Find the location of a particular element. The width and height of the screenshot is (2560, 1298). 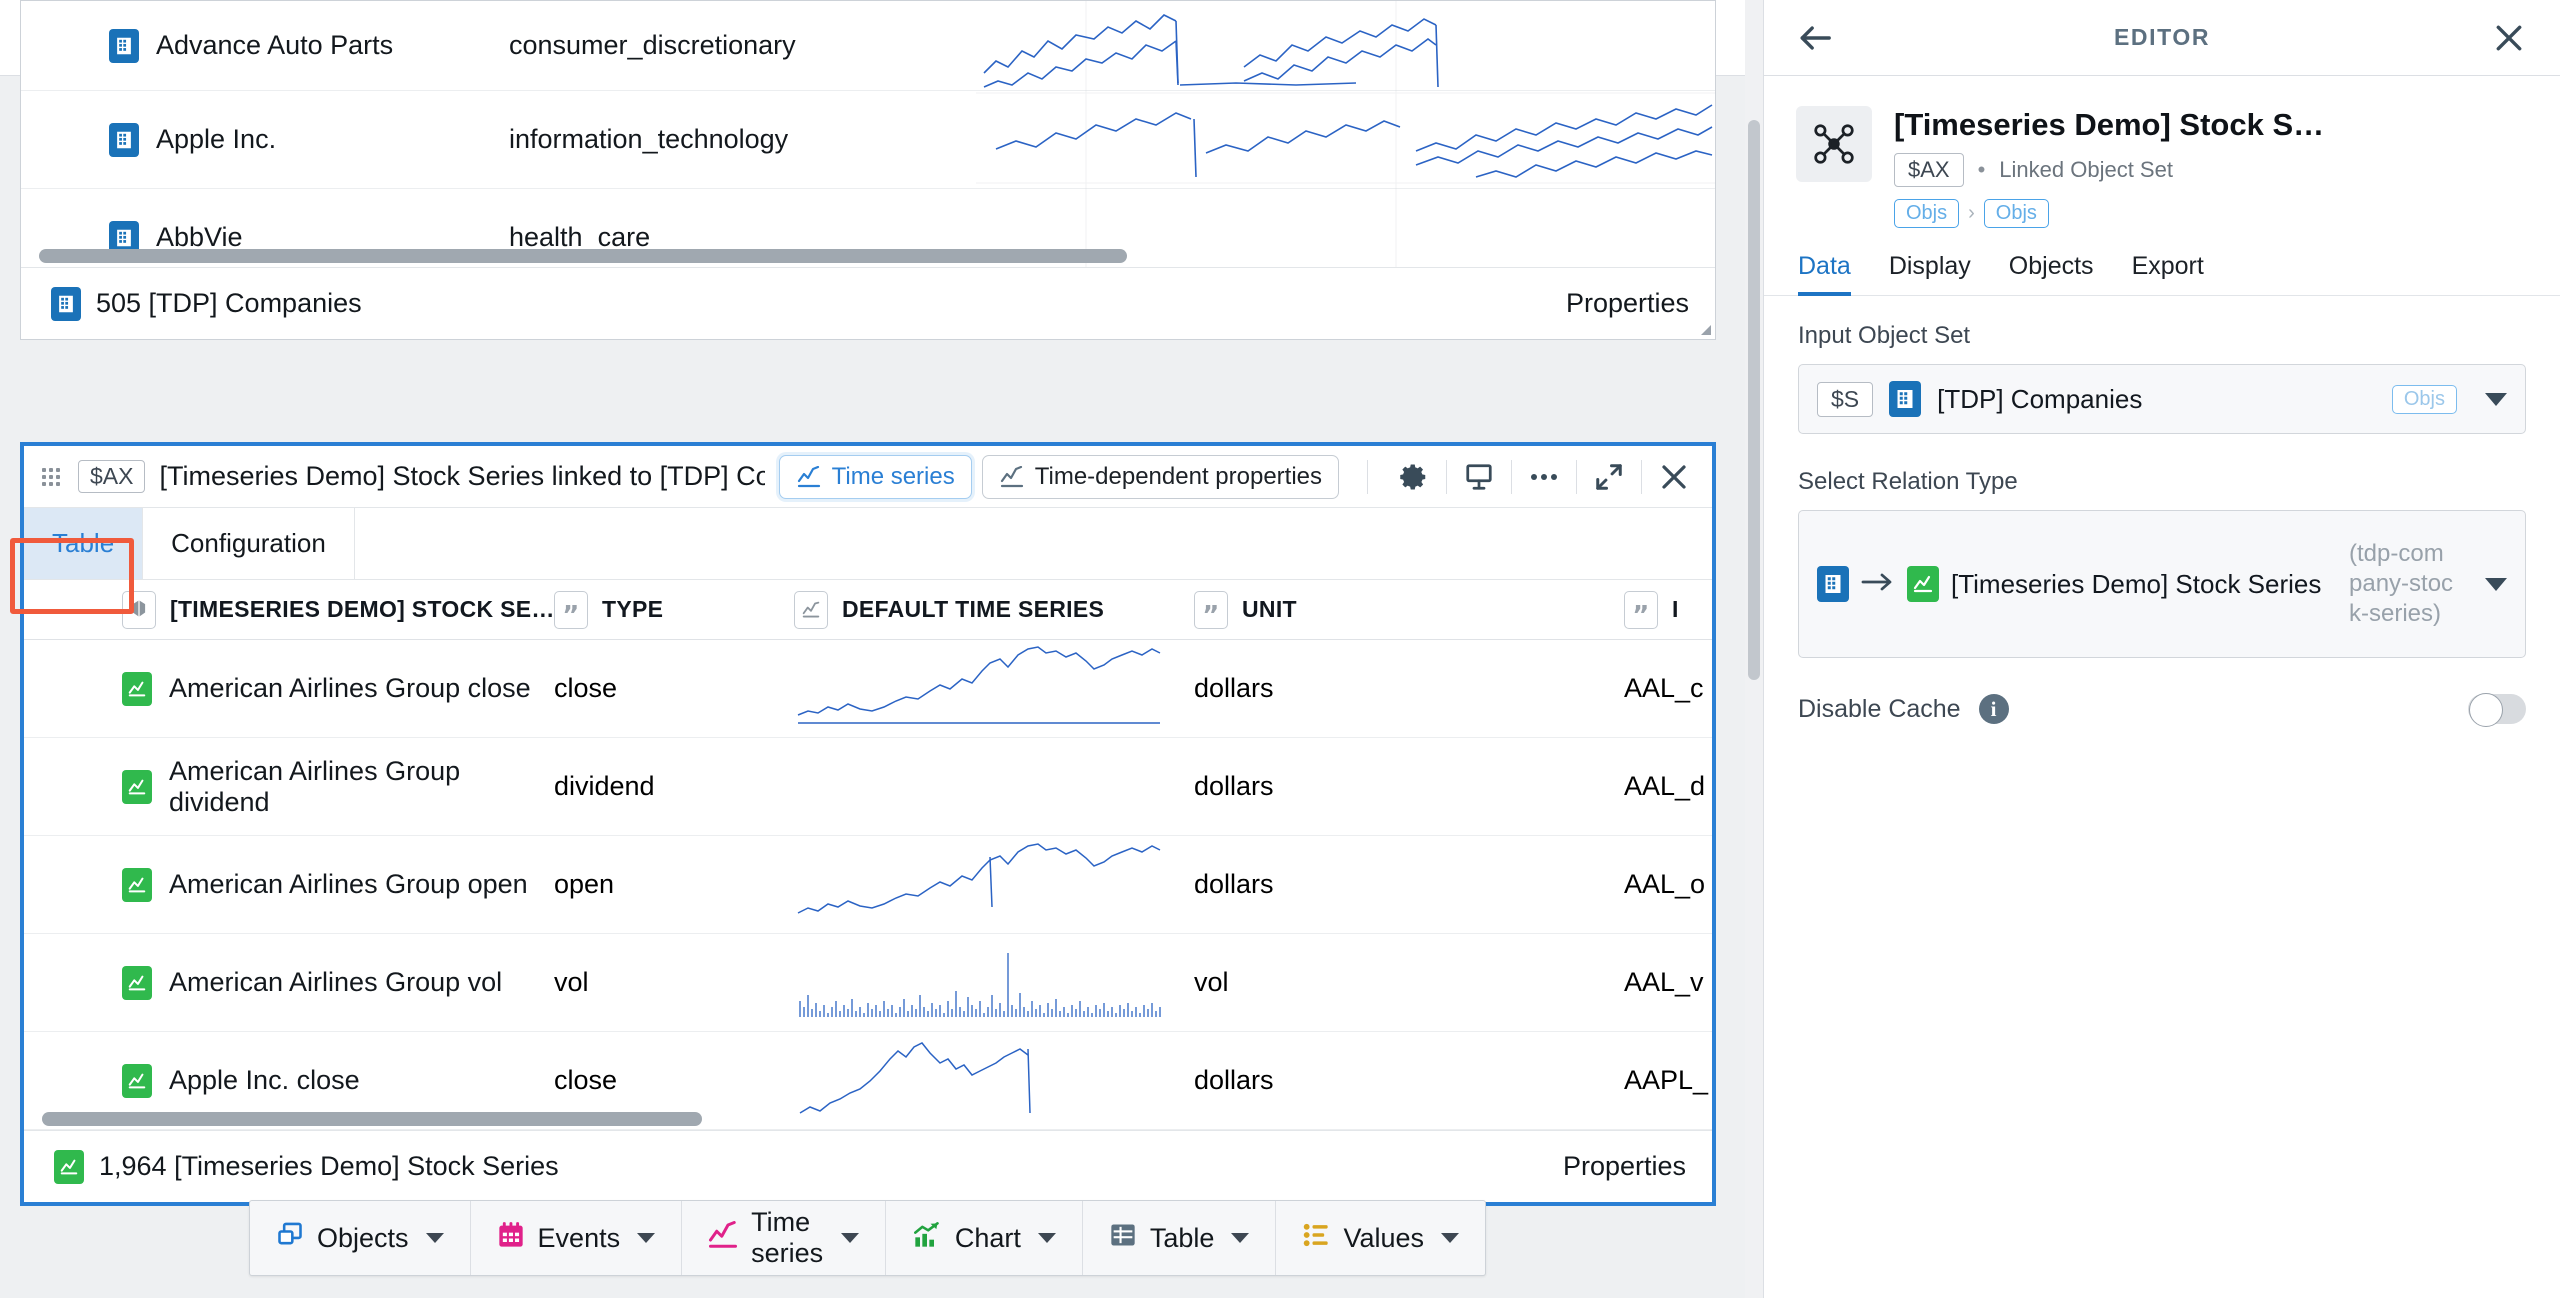

building-icon is located at coordinates (124, 45).